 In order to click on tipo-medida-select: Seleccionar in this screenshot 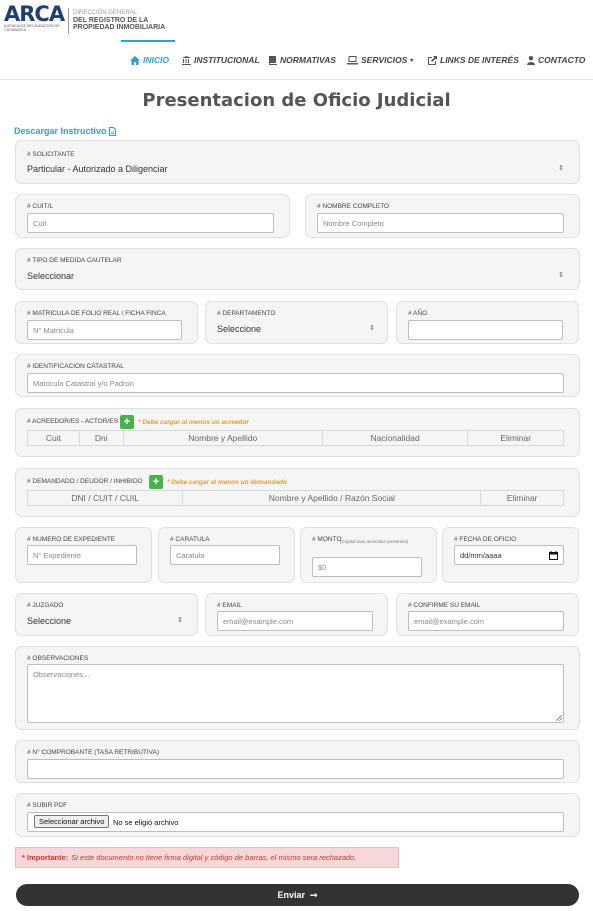, I will do `click(299, 276)`.